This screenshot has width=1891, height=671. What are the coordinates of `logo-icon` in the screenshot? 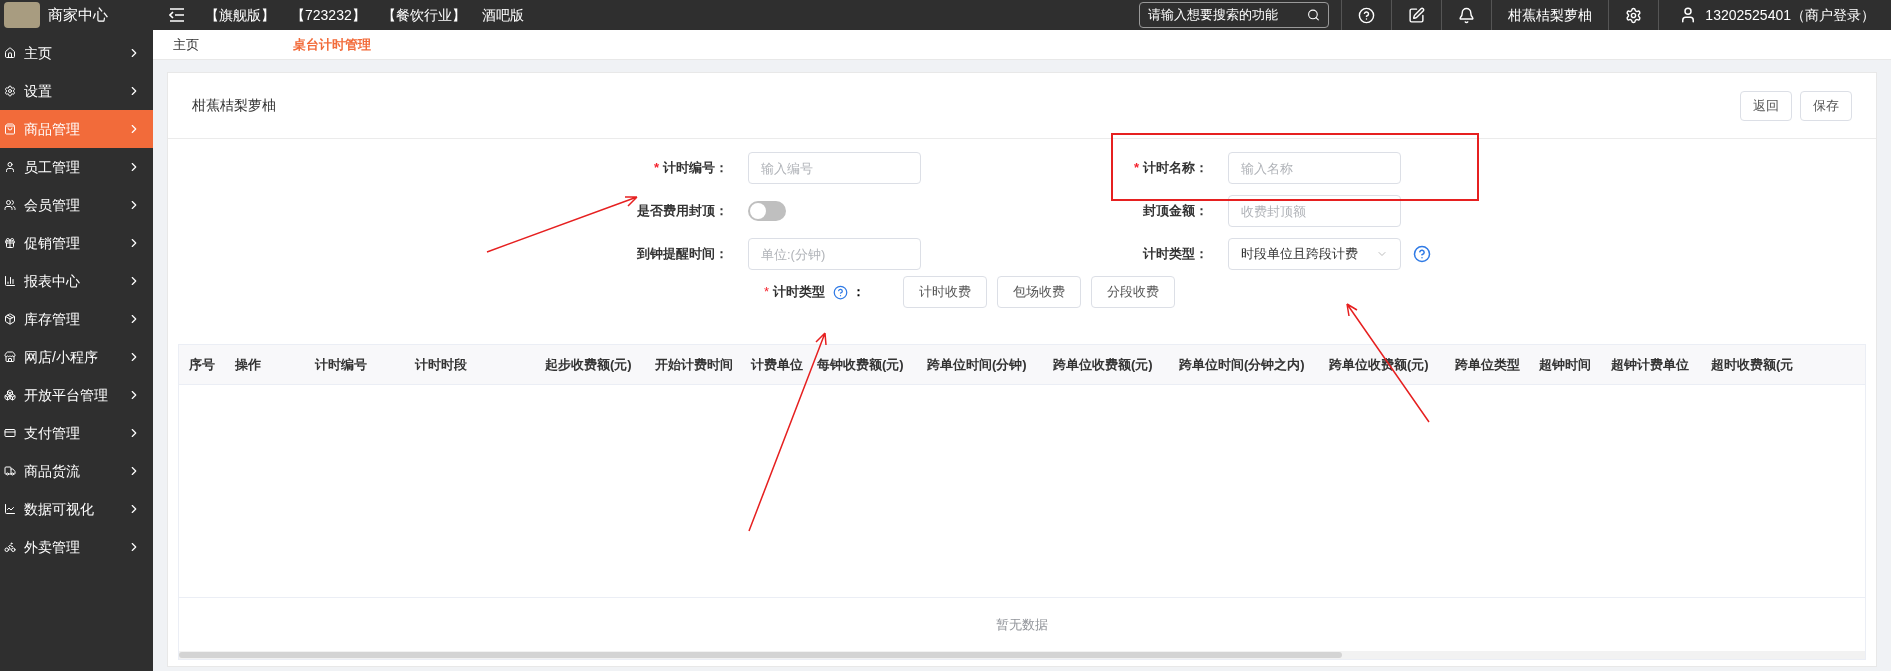 It's located at (22, 15).